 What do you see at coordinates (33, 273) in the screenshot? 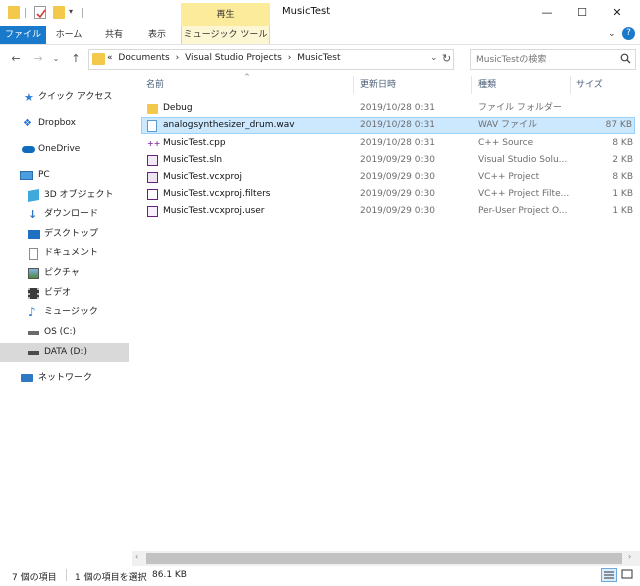
I see `pictures-icon` at bounding box center [33, 273].